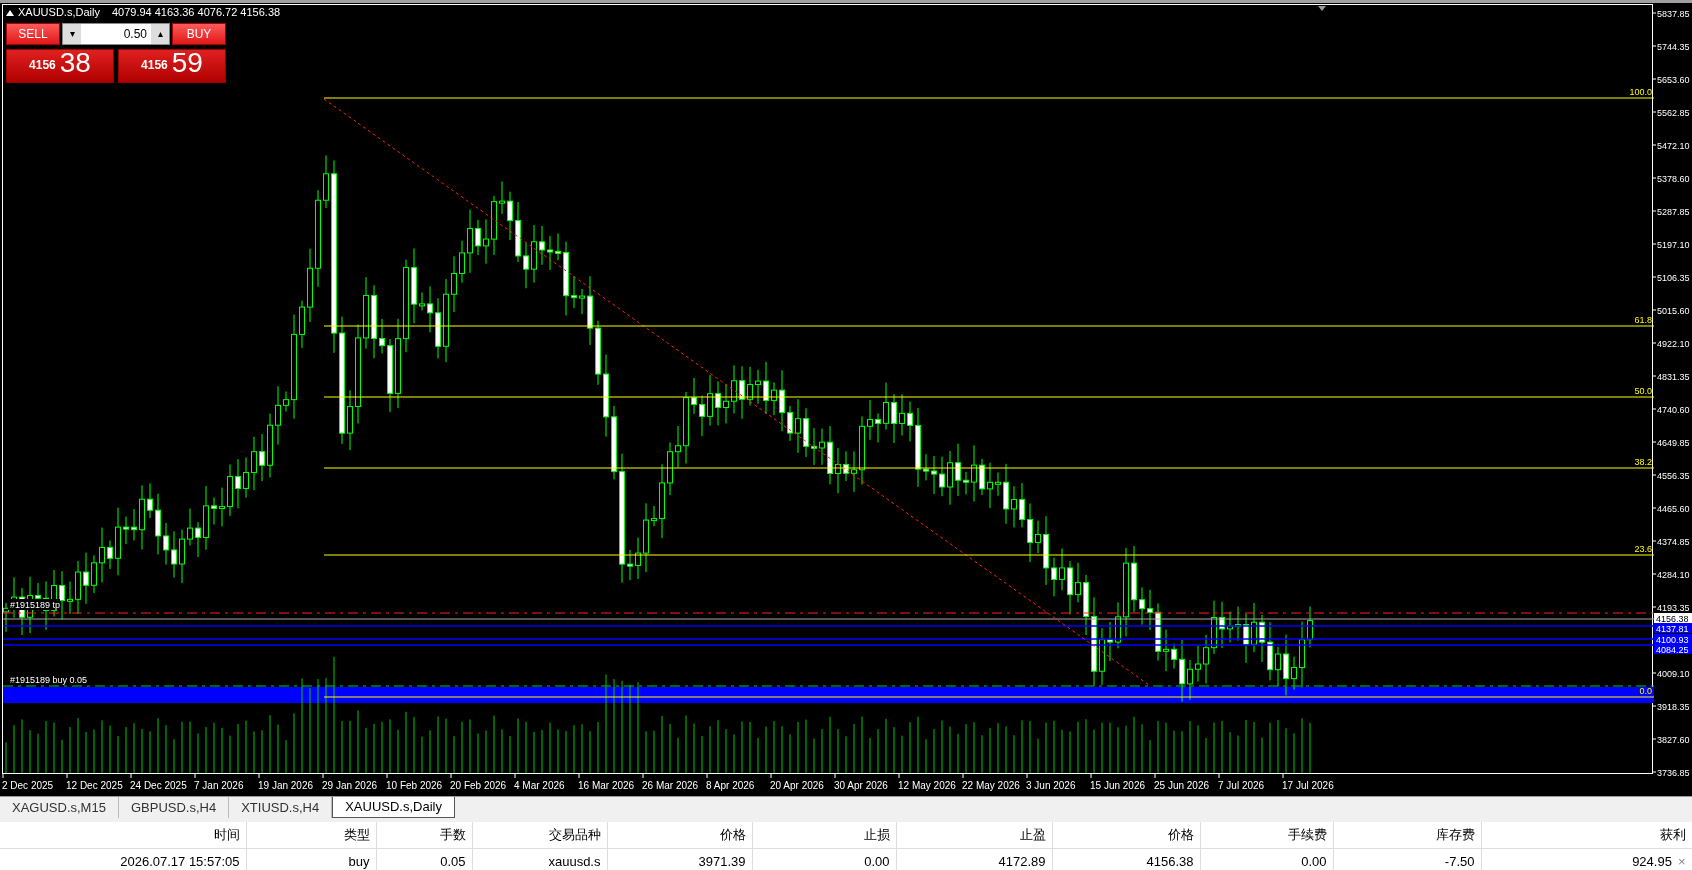 This screenshot has width=1692, height=870. I want to click on date-label: 26 Mar 2026, so click(670, 785).